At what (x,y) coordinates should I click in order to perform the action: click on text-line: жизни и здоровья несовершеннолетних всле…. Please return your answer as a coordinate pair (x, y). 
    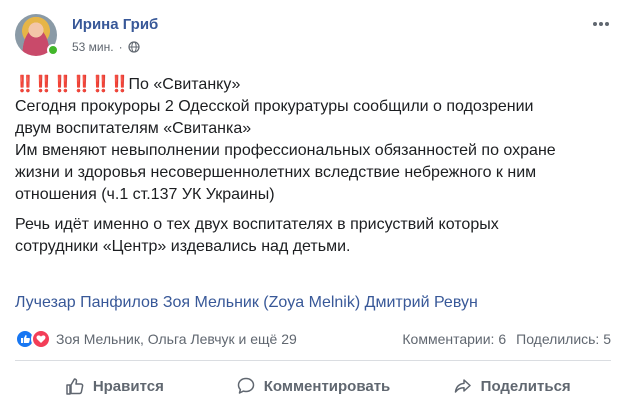
    Looking at the image, I should click on (276, 172).